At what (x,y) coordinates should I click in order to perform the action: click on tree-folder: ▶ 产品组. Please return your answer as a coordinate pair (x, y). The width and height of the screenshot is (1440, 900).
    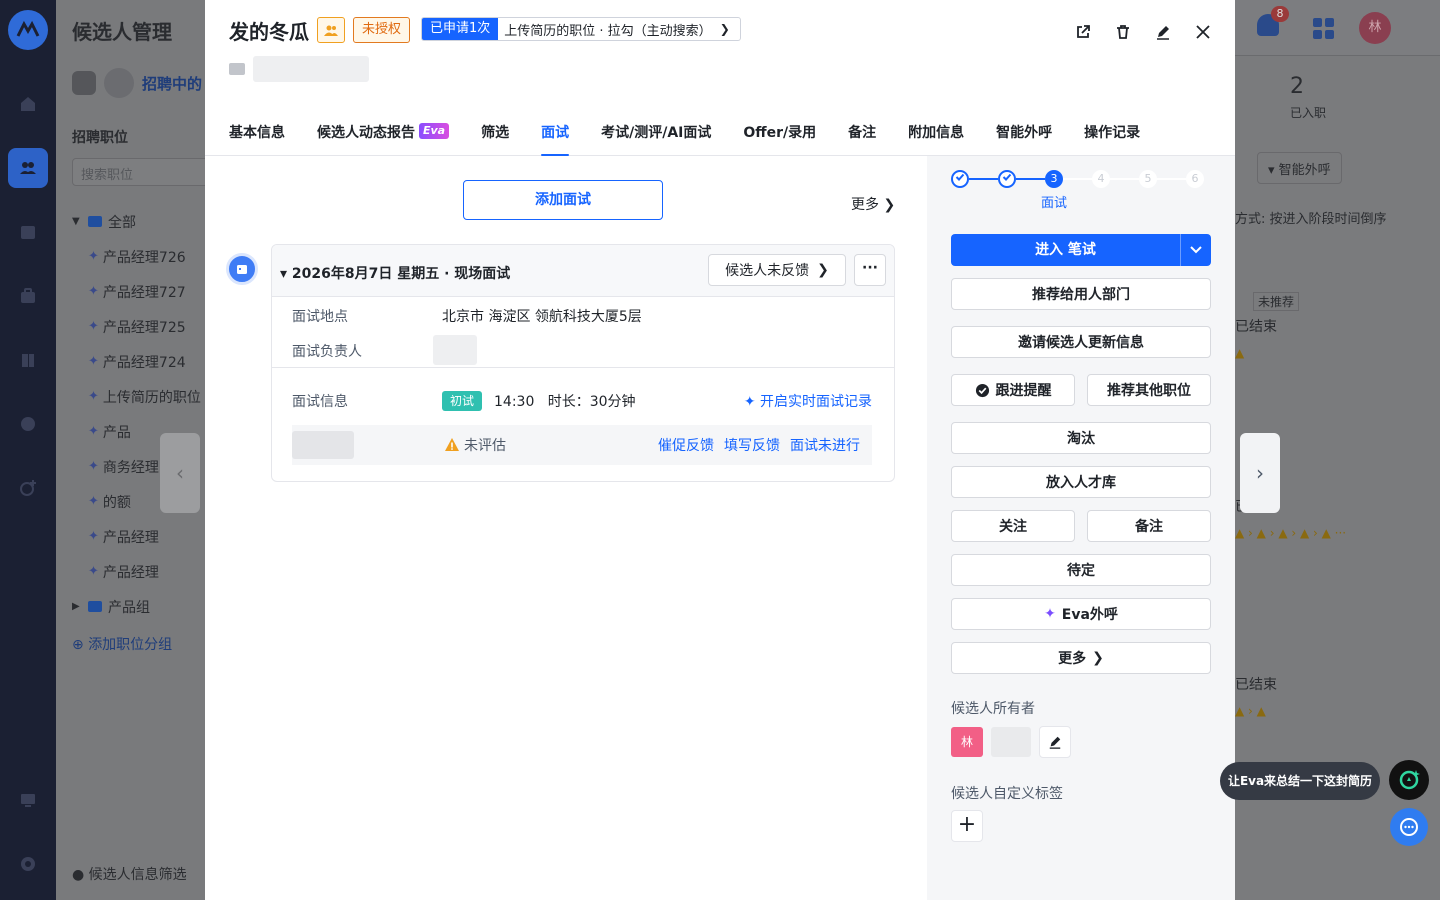
    Looking at the image, I should click on (142, 606).